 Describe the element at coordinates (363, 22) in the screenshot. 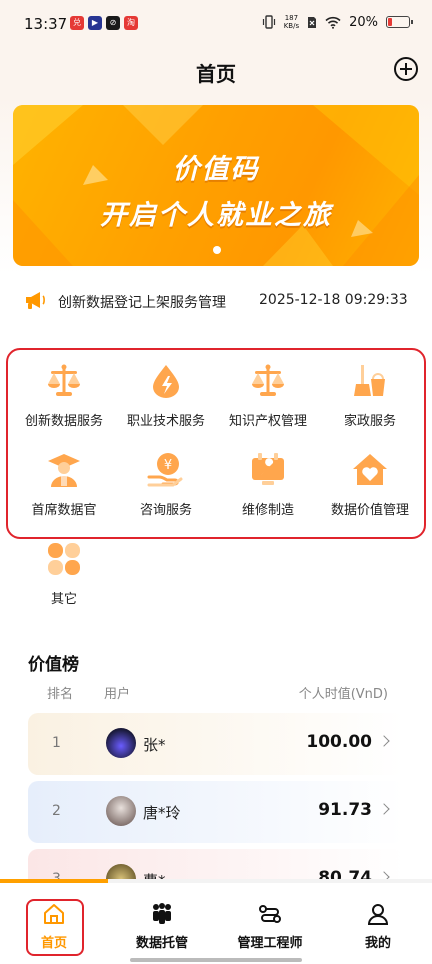

I see `battery-percent: 20%` at that location.